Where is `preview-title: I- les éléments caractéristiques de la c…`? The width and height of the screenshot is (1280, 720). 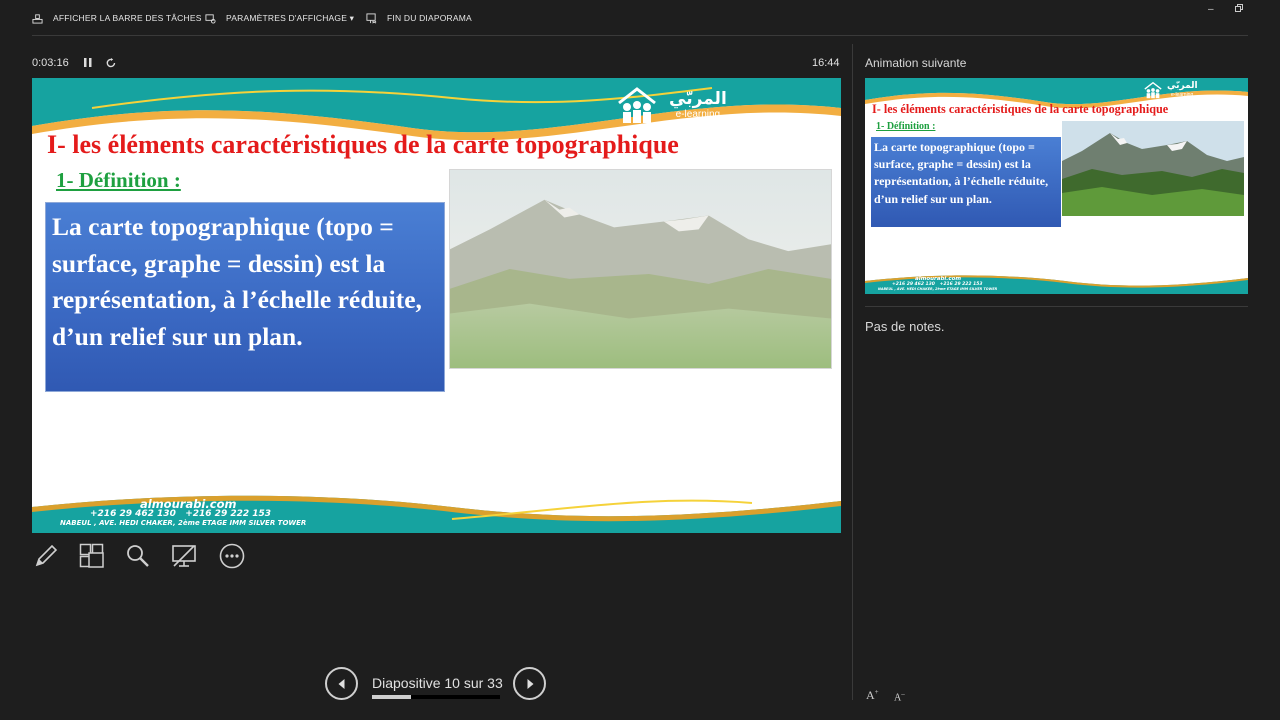 preview-title: I- les éléments caractéristiques de la c… is located at coordinates (1020, 109).